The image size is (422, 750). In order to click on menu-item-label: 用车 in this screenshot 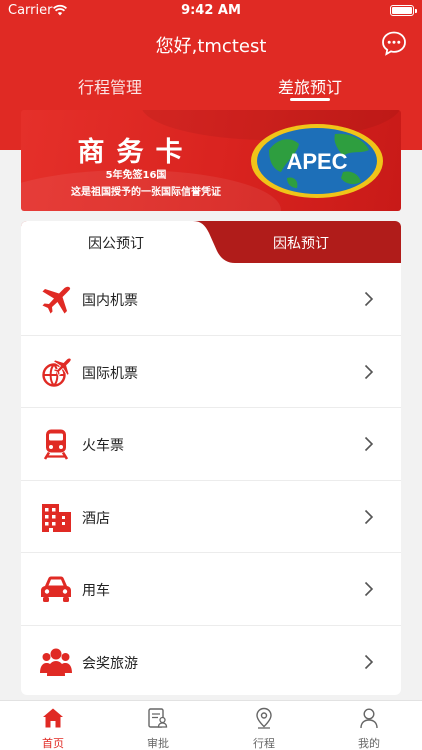, I will do `click(96, 591)`.